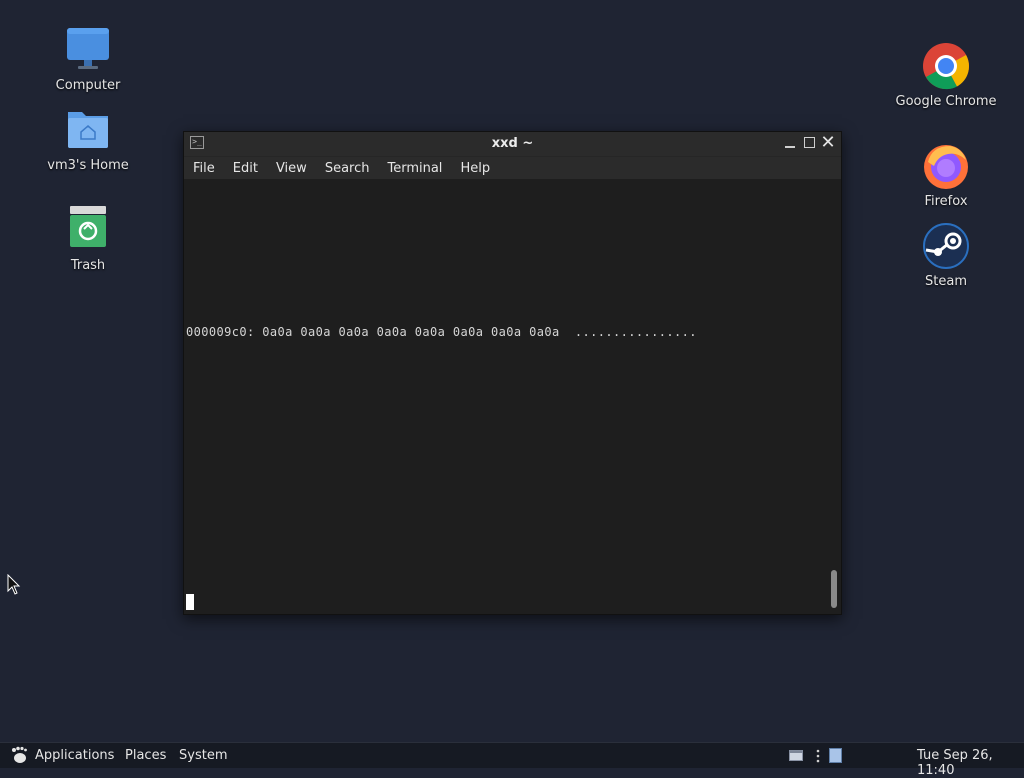  What do you see at coordinates (834, 397) in the screenshot?
I see `vertical-scrollbar` at bounding box center [834, 397].